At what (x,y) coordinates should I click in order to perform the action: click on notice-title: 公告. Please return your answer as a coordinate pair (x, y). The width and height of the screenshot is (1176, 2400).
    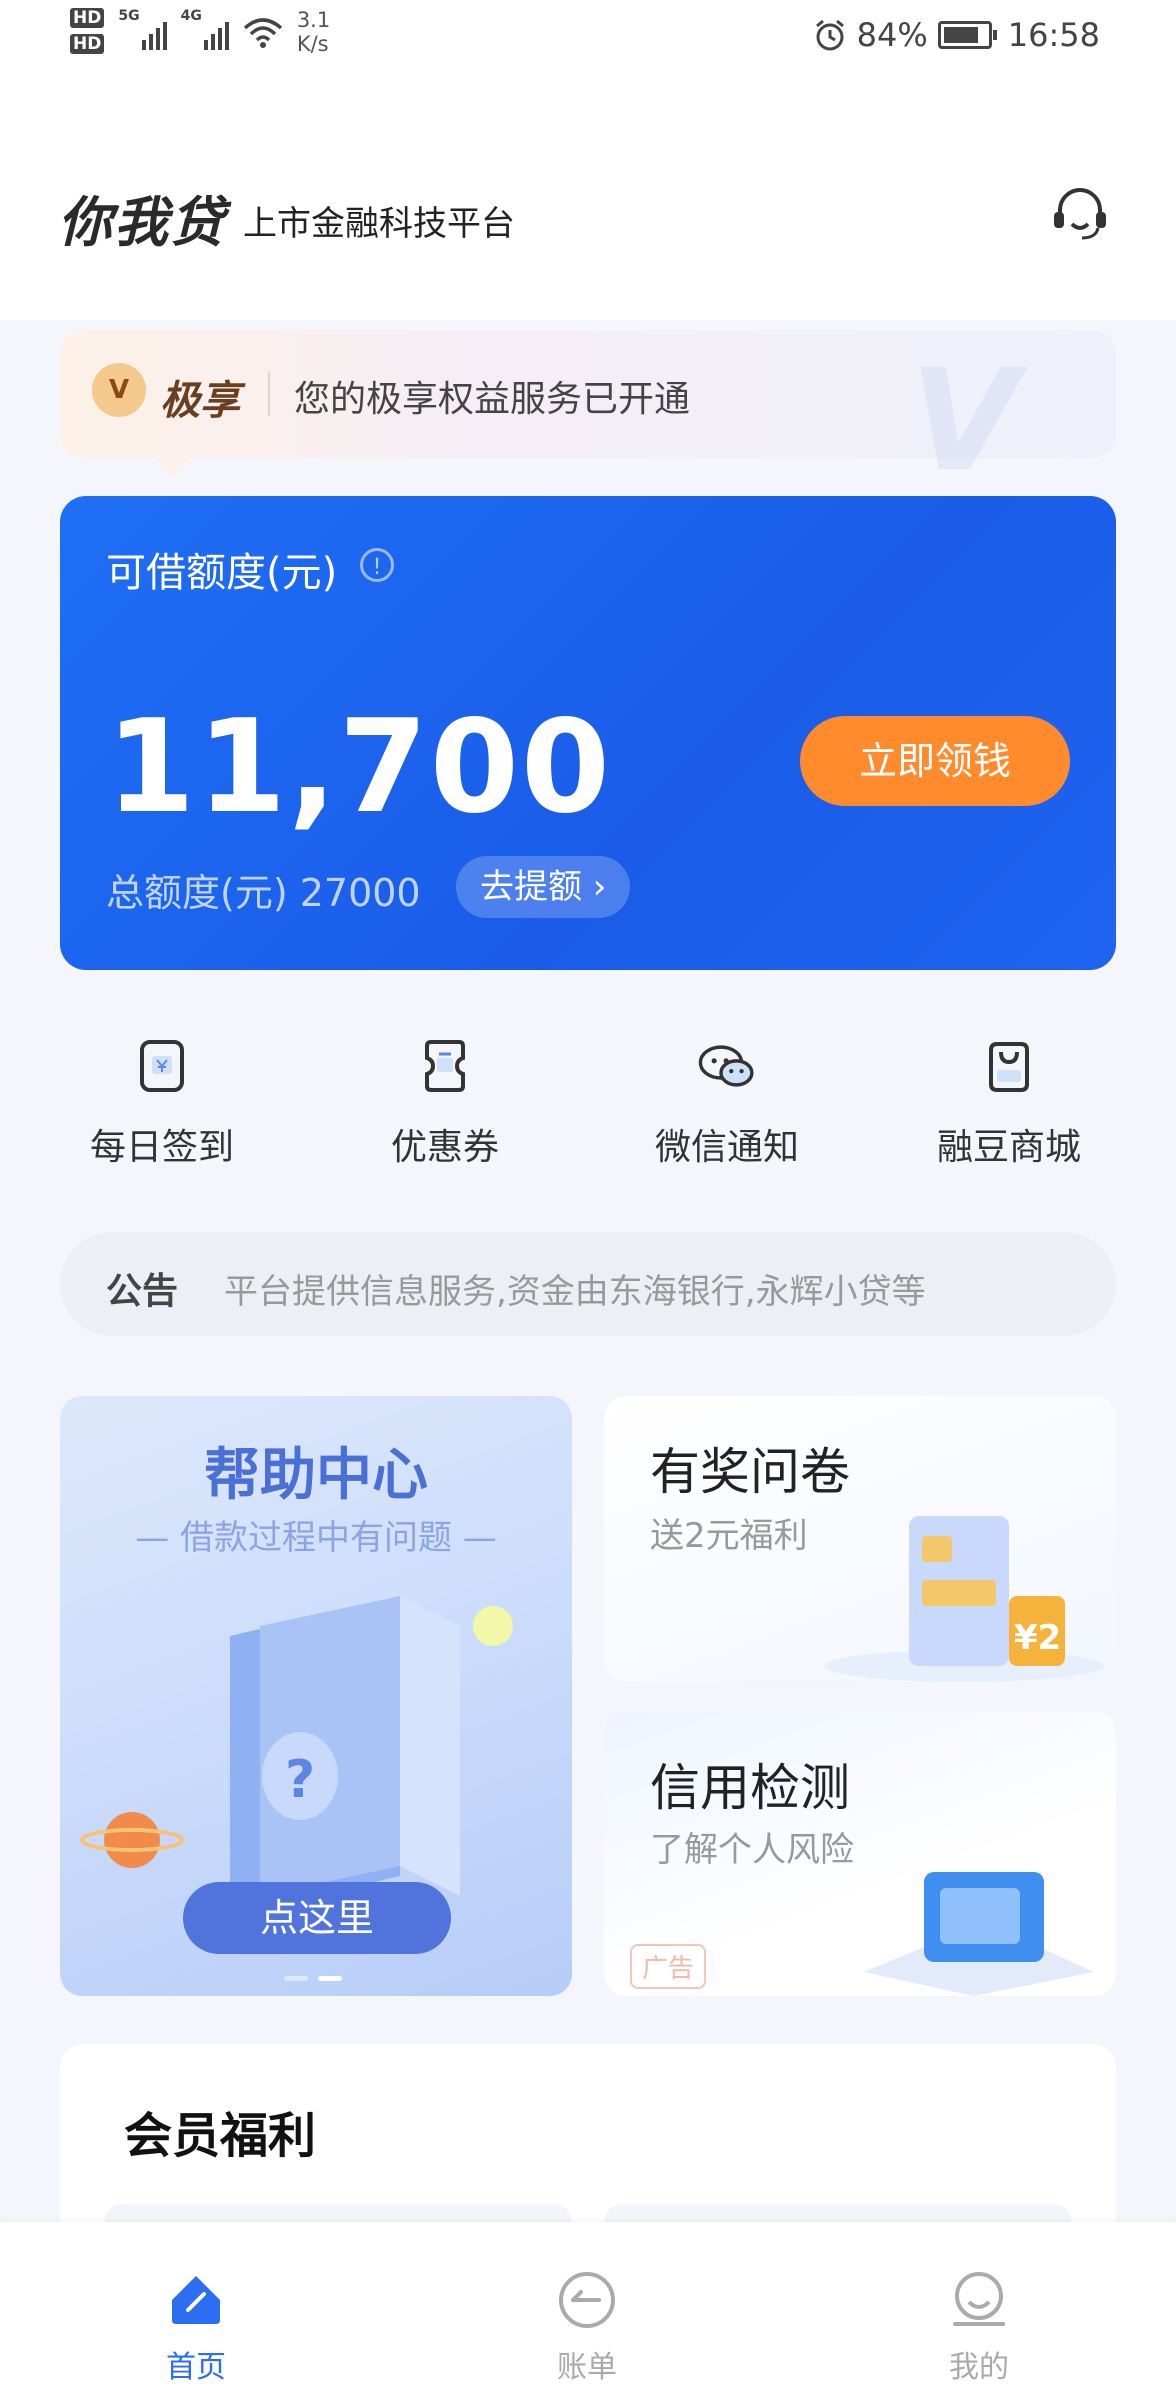
    Looking at the image, I should click on (142, 1291).